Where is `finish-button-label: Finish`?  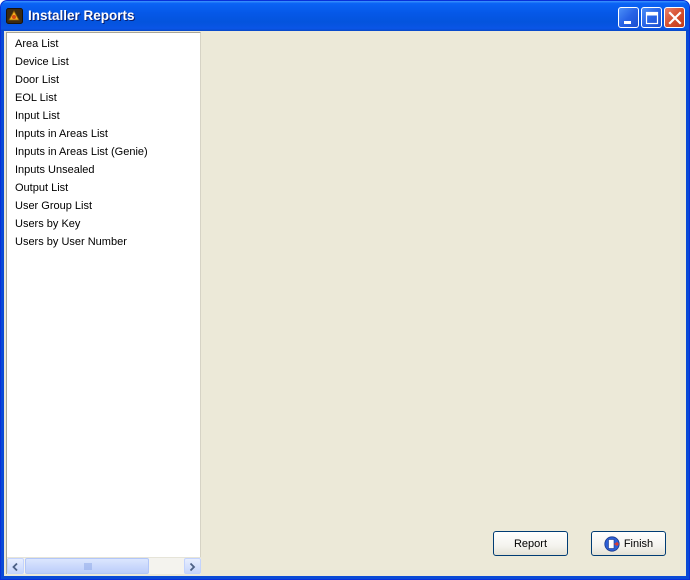
finish-button-label: Finish is located at coordinates (638, 543).